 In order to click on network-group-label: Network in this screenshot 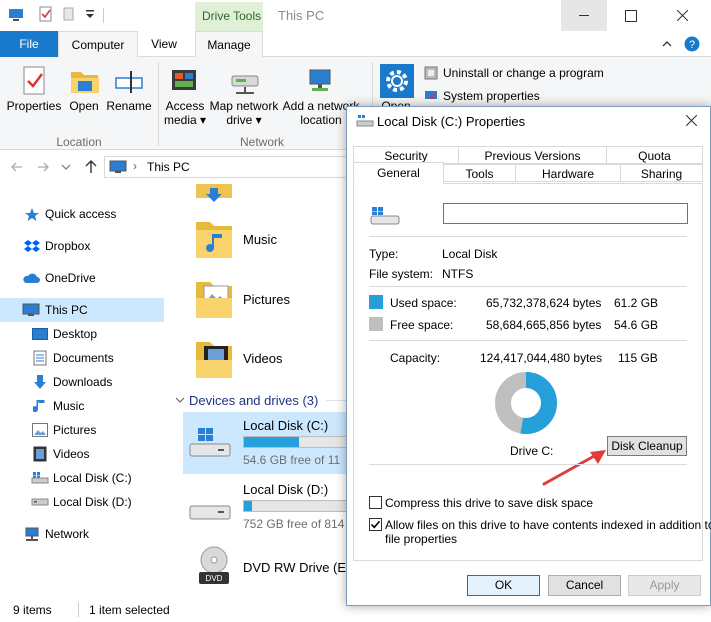, I will do `click(261, 142)`.